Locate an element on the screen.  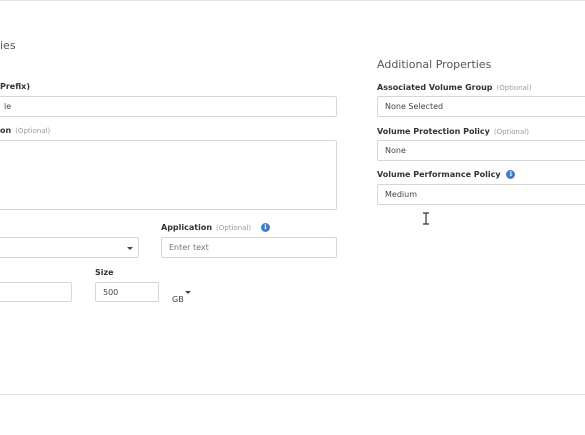
bottom-divider is located at coordinates (292, 394).